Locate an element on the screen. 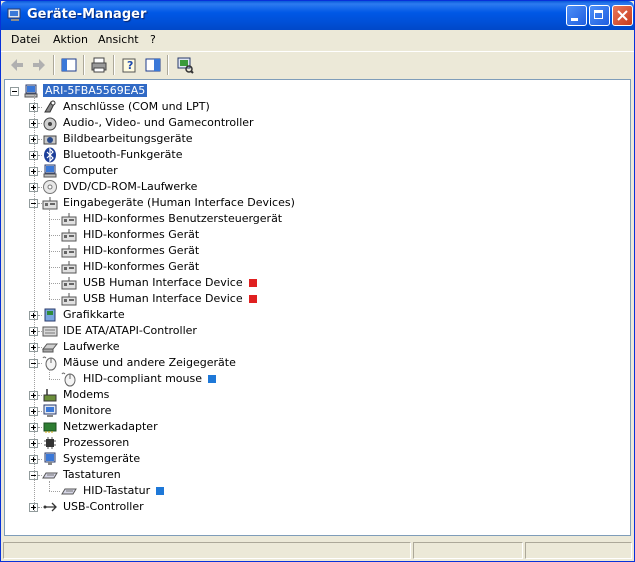 This screenshot has height=562, width=635. menu-ansicht: Ansicht is located at coordinates (118, 39).